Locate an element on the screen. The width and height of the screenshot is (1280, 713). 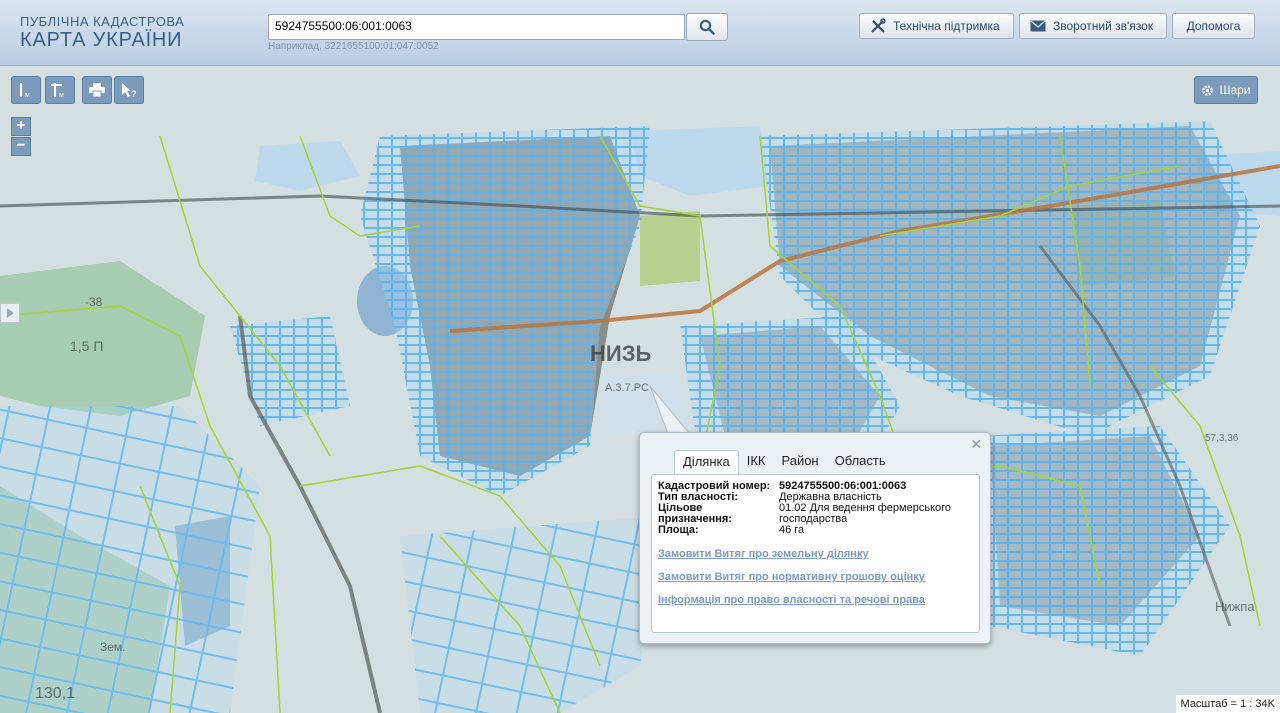
measure-area-button: м is located at coordinates (60, 90).